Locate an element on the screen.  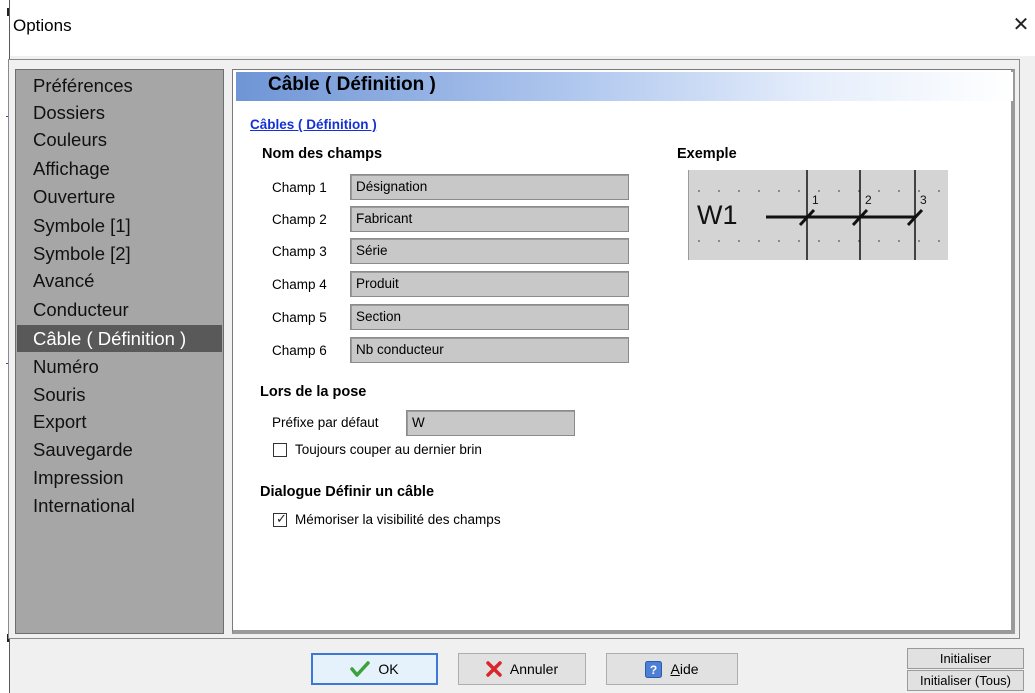
field-3-label: Champ 3 is located at coordinates (299, 251).